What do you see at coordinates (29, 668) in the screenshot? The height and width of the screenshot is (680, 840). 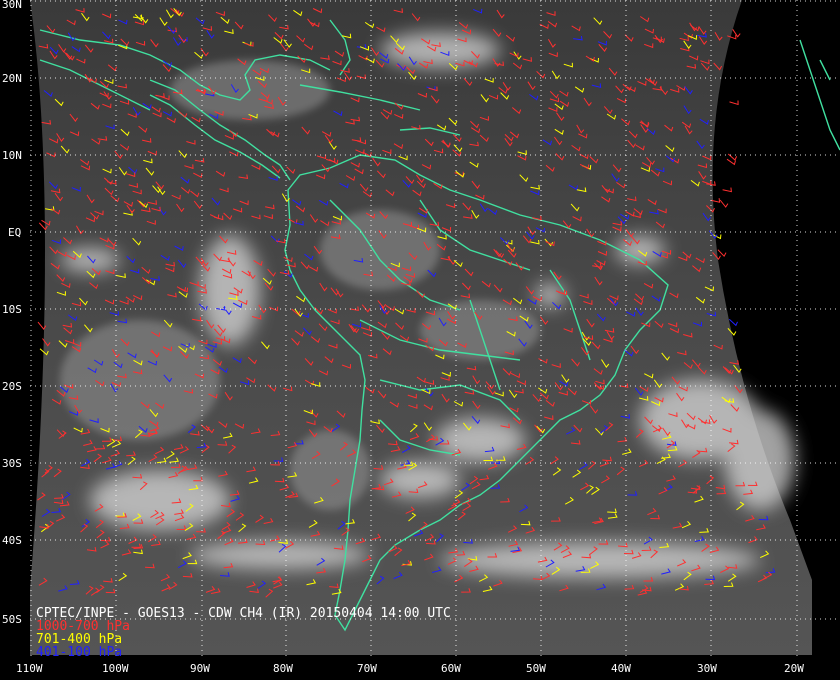 I see `lon-label-110w: 110W` at bounding box center [29, 668].